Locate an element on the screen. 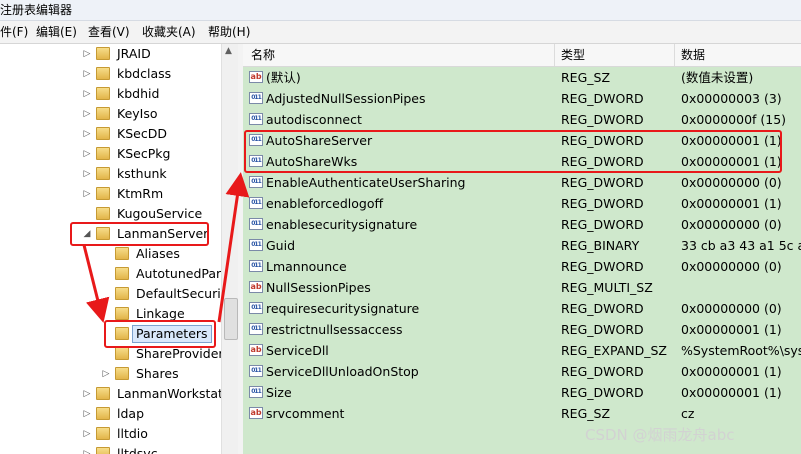 This screenshot has width=801, height=454. arrow-to-autoshare is located at coordinates (233, 247).